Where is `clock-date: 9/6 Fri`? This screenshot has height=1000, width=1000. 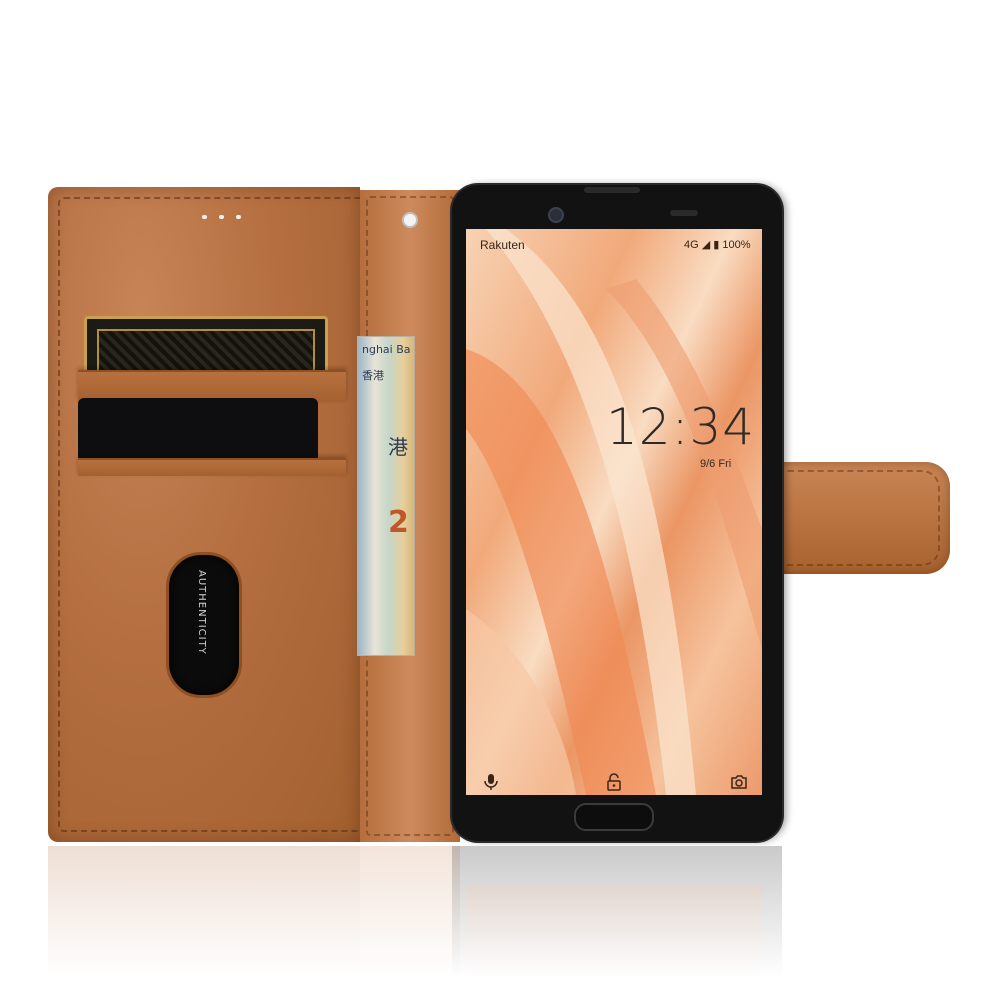
clock-date: 9/6 Fri is located at coordinates (716, 464).